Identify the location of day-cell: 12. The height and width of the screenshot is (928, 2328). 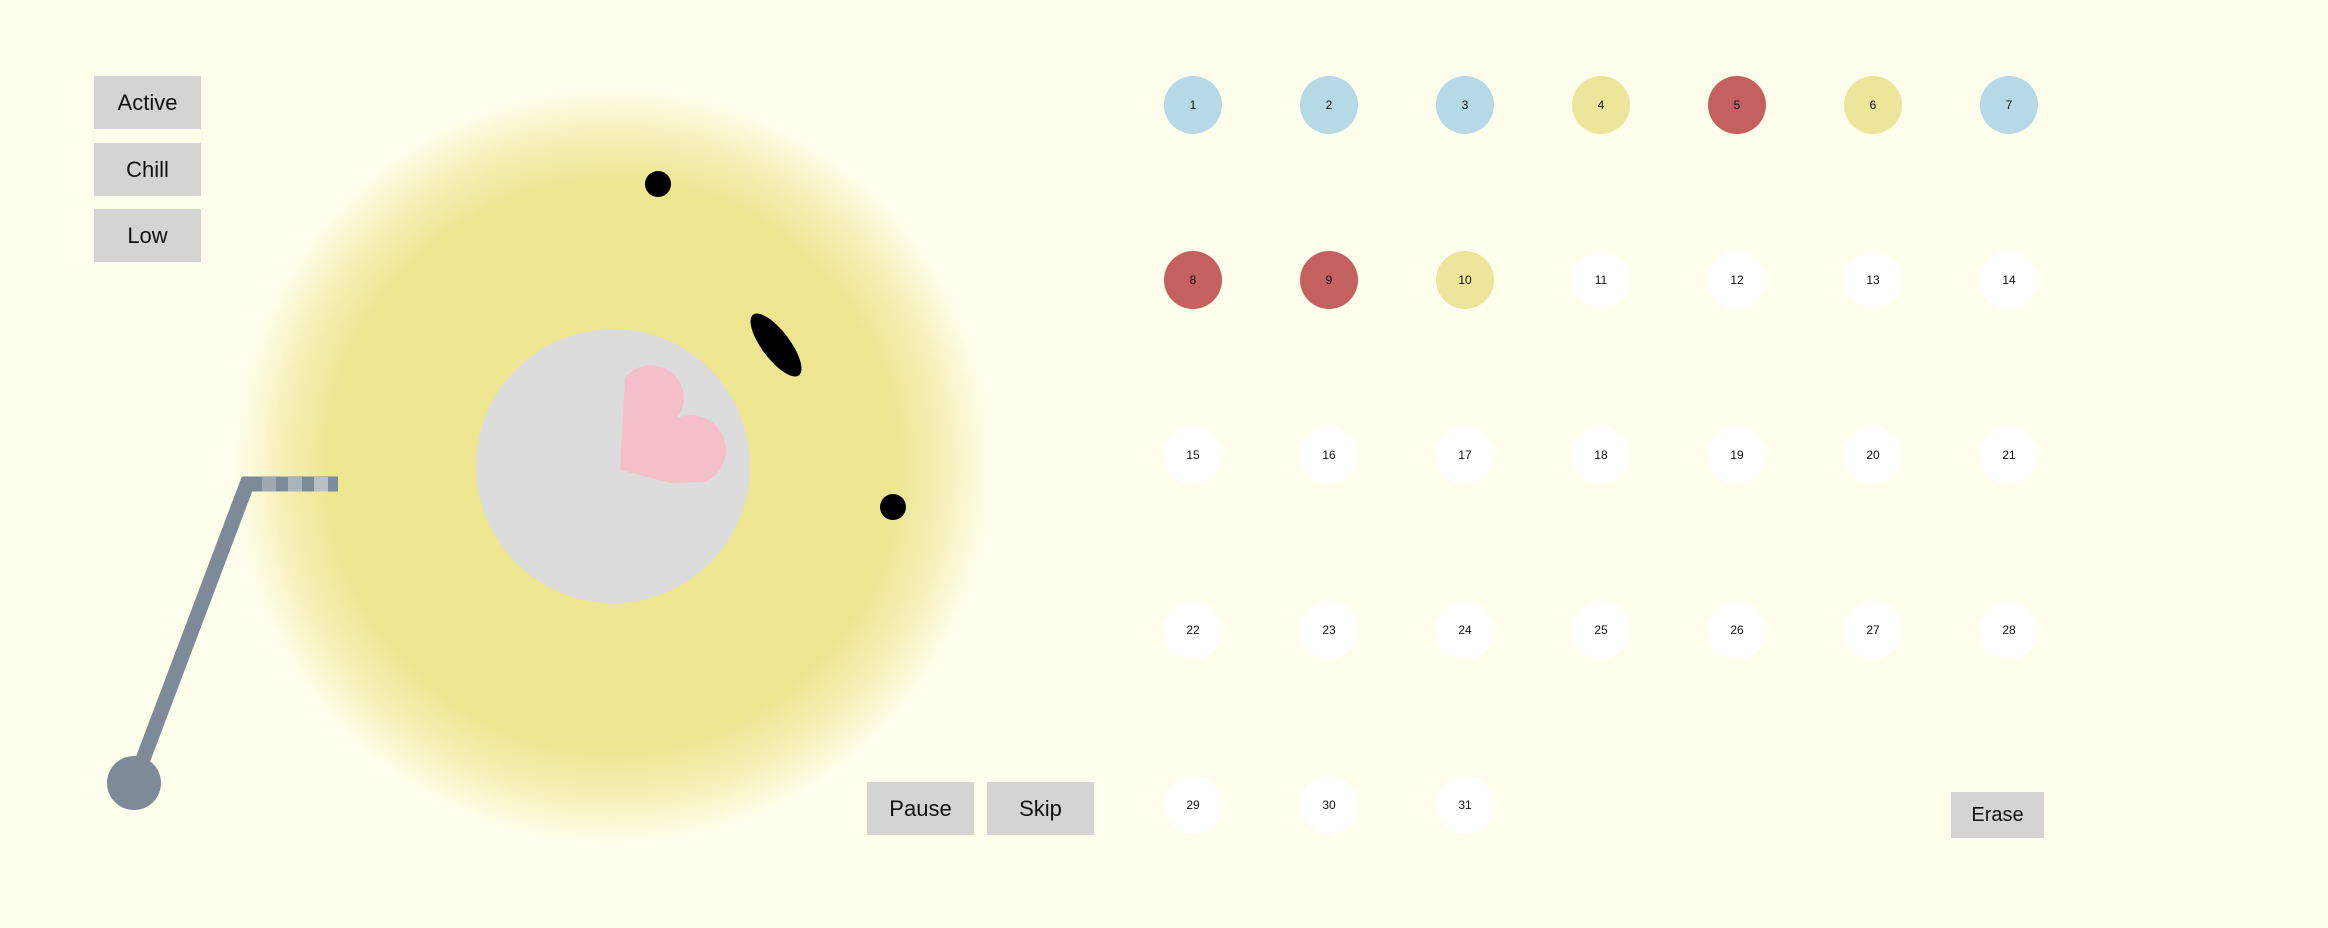
(1737, 280).